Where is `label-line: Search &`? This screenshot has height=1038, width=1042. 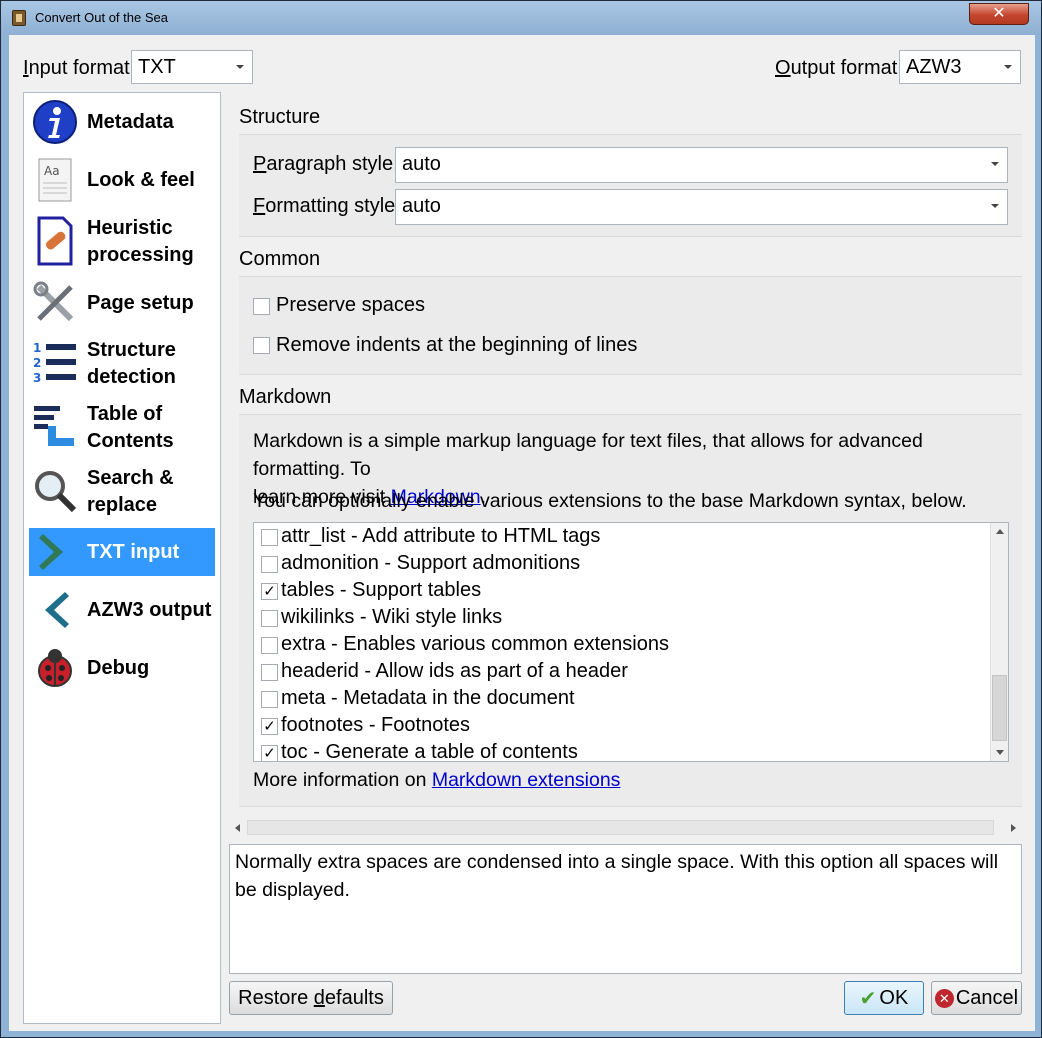
label-line: Search & is located at coordinates (130, 478).